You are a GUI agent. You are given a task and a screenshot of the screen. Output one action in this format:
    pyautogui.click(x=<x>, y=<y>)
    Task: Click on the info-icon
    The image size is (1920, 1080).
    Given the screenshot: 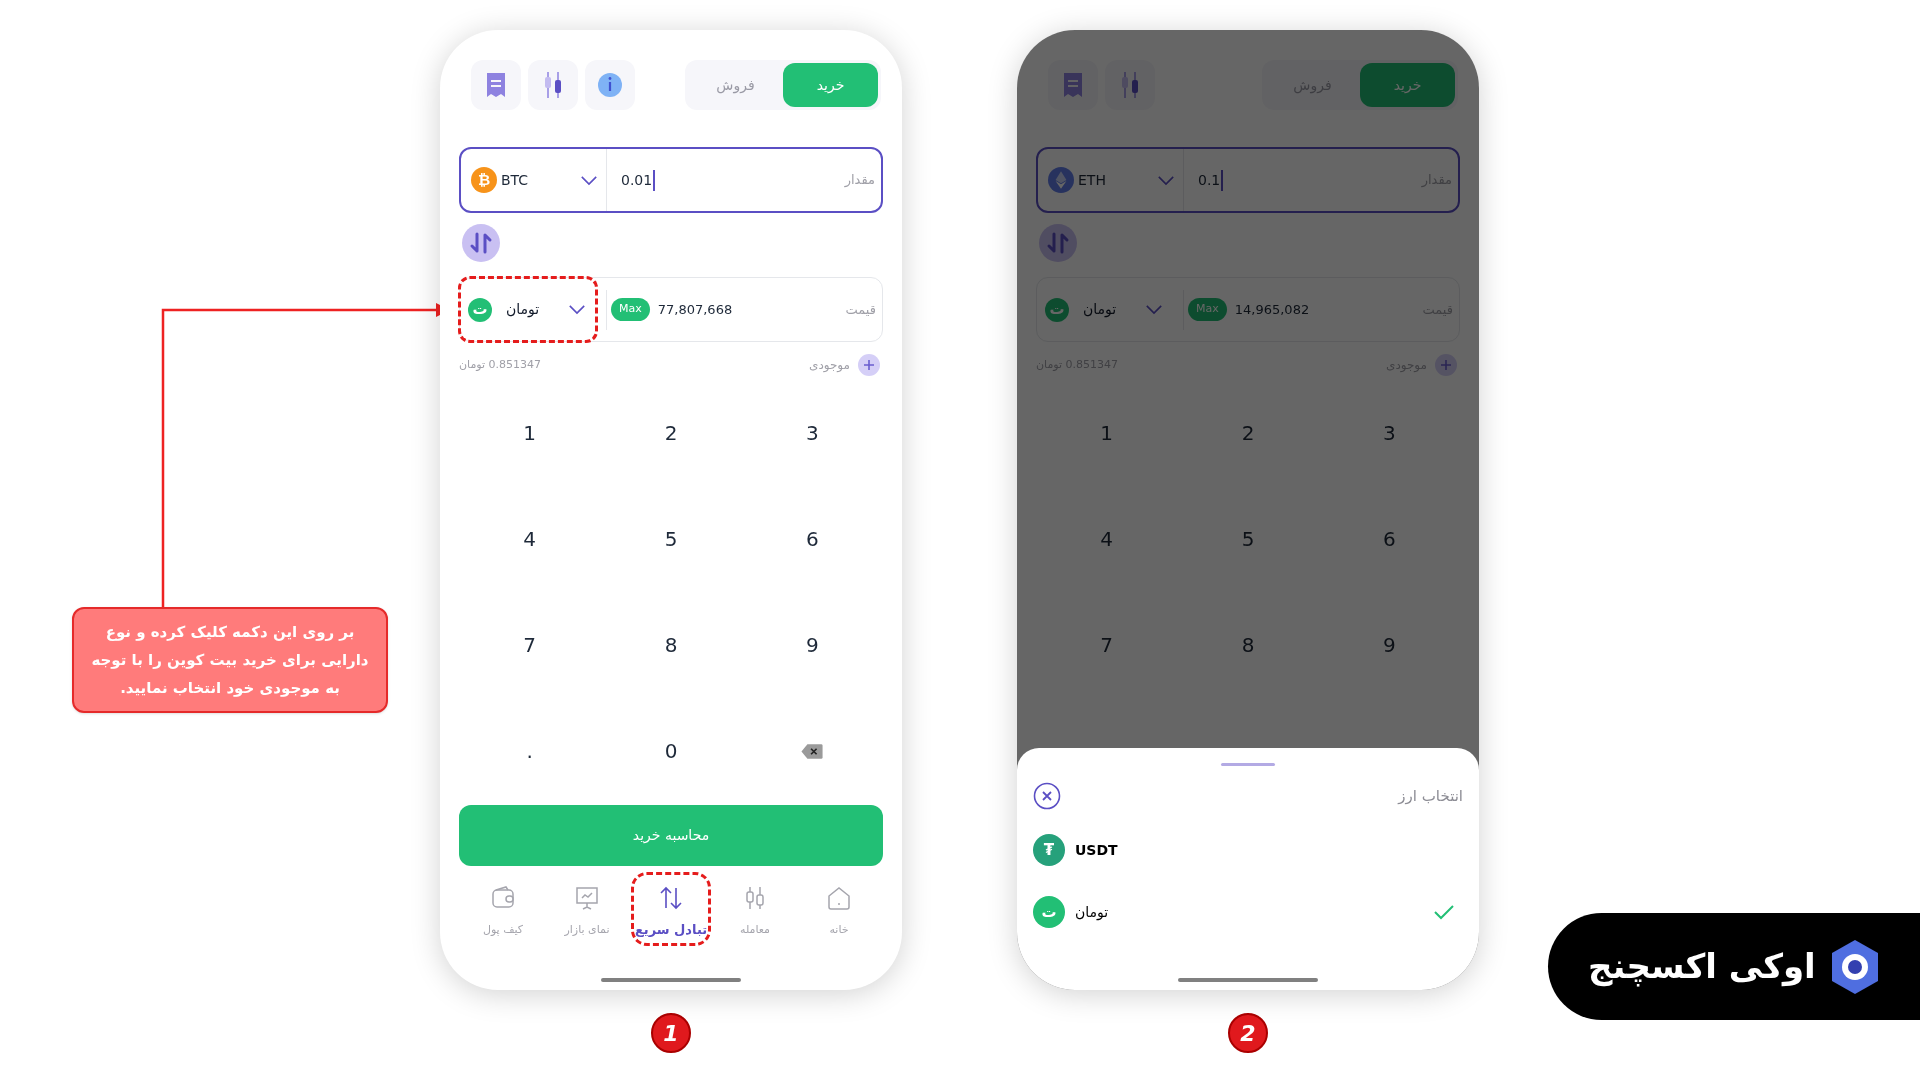 What is the action you would take?
    pyautogui.click(x=610, y=85)
    